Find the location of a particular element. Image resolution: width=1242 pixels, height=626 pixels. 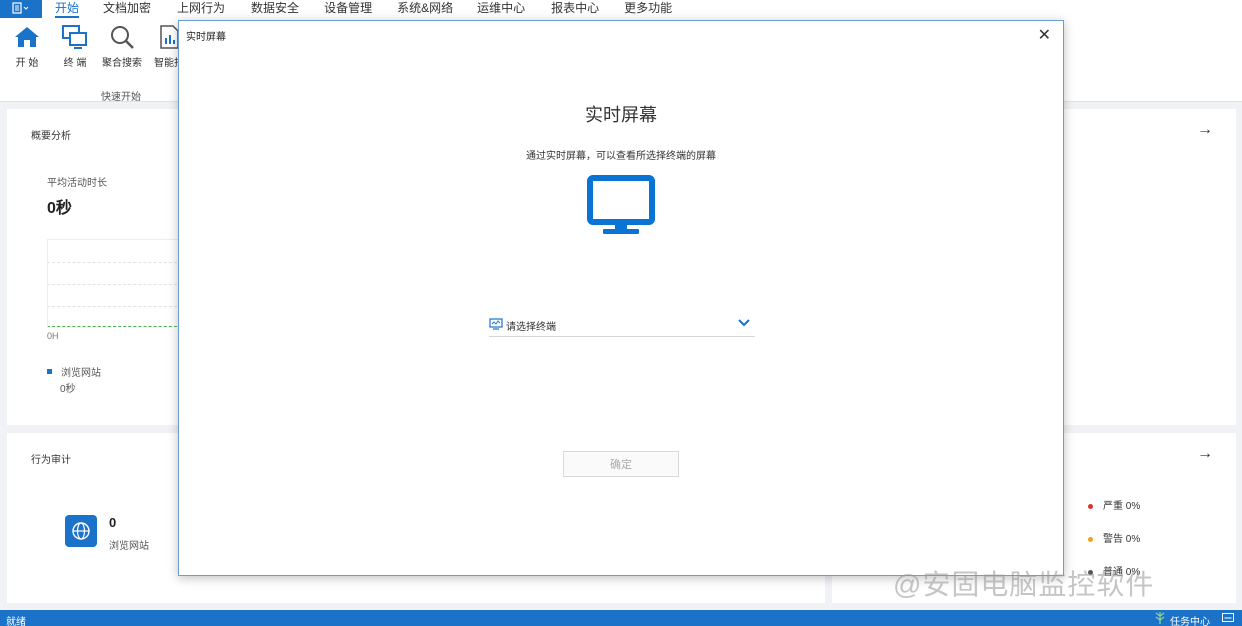

ribbon-search-label: 聚合搜索 is located at coordinates (122, 63).